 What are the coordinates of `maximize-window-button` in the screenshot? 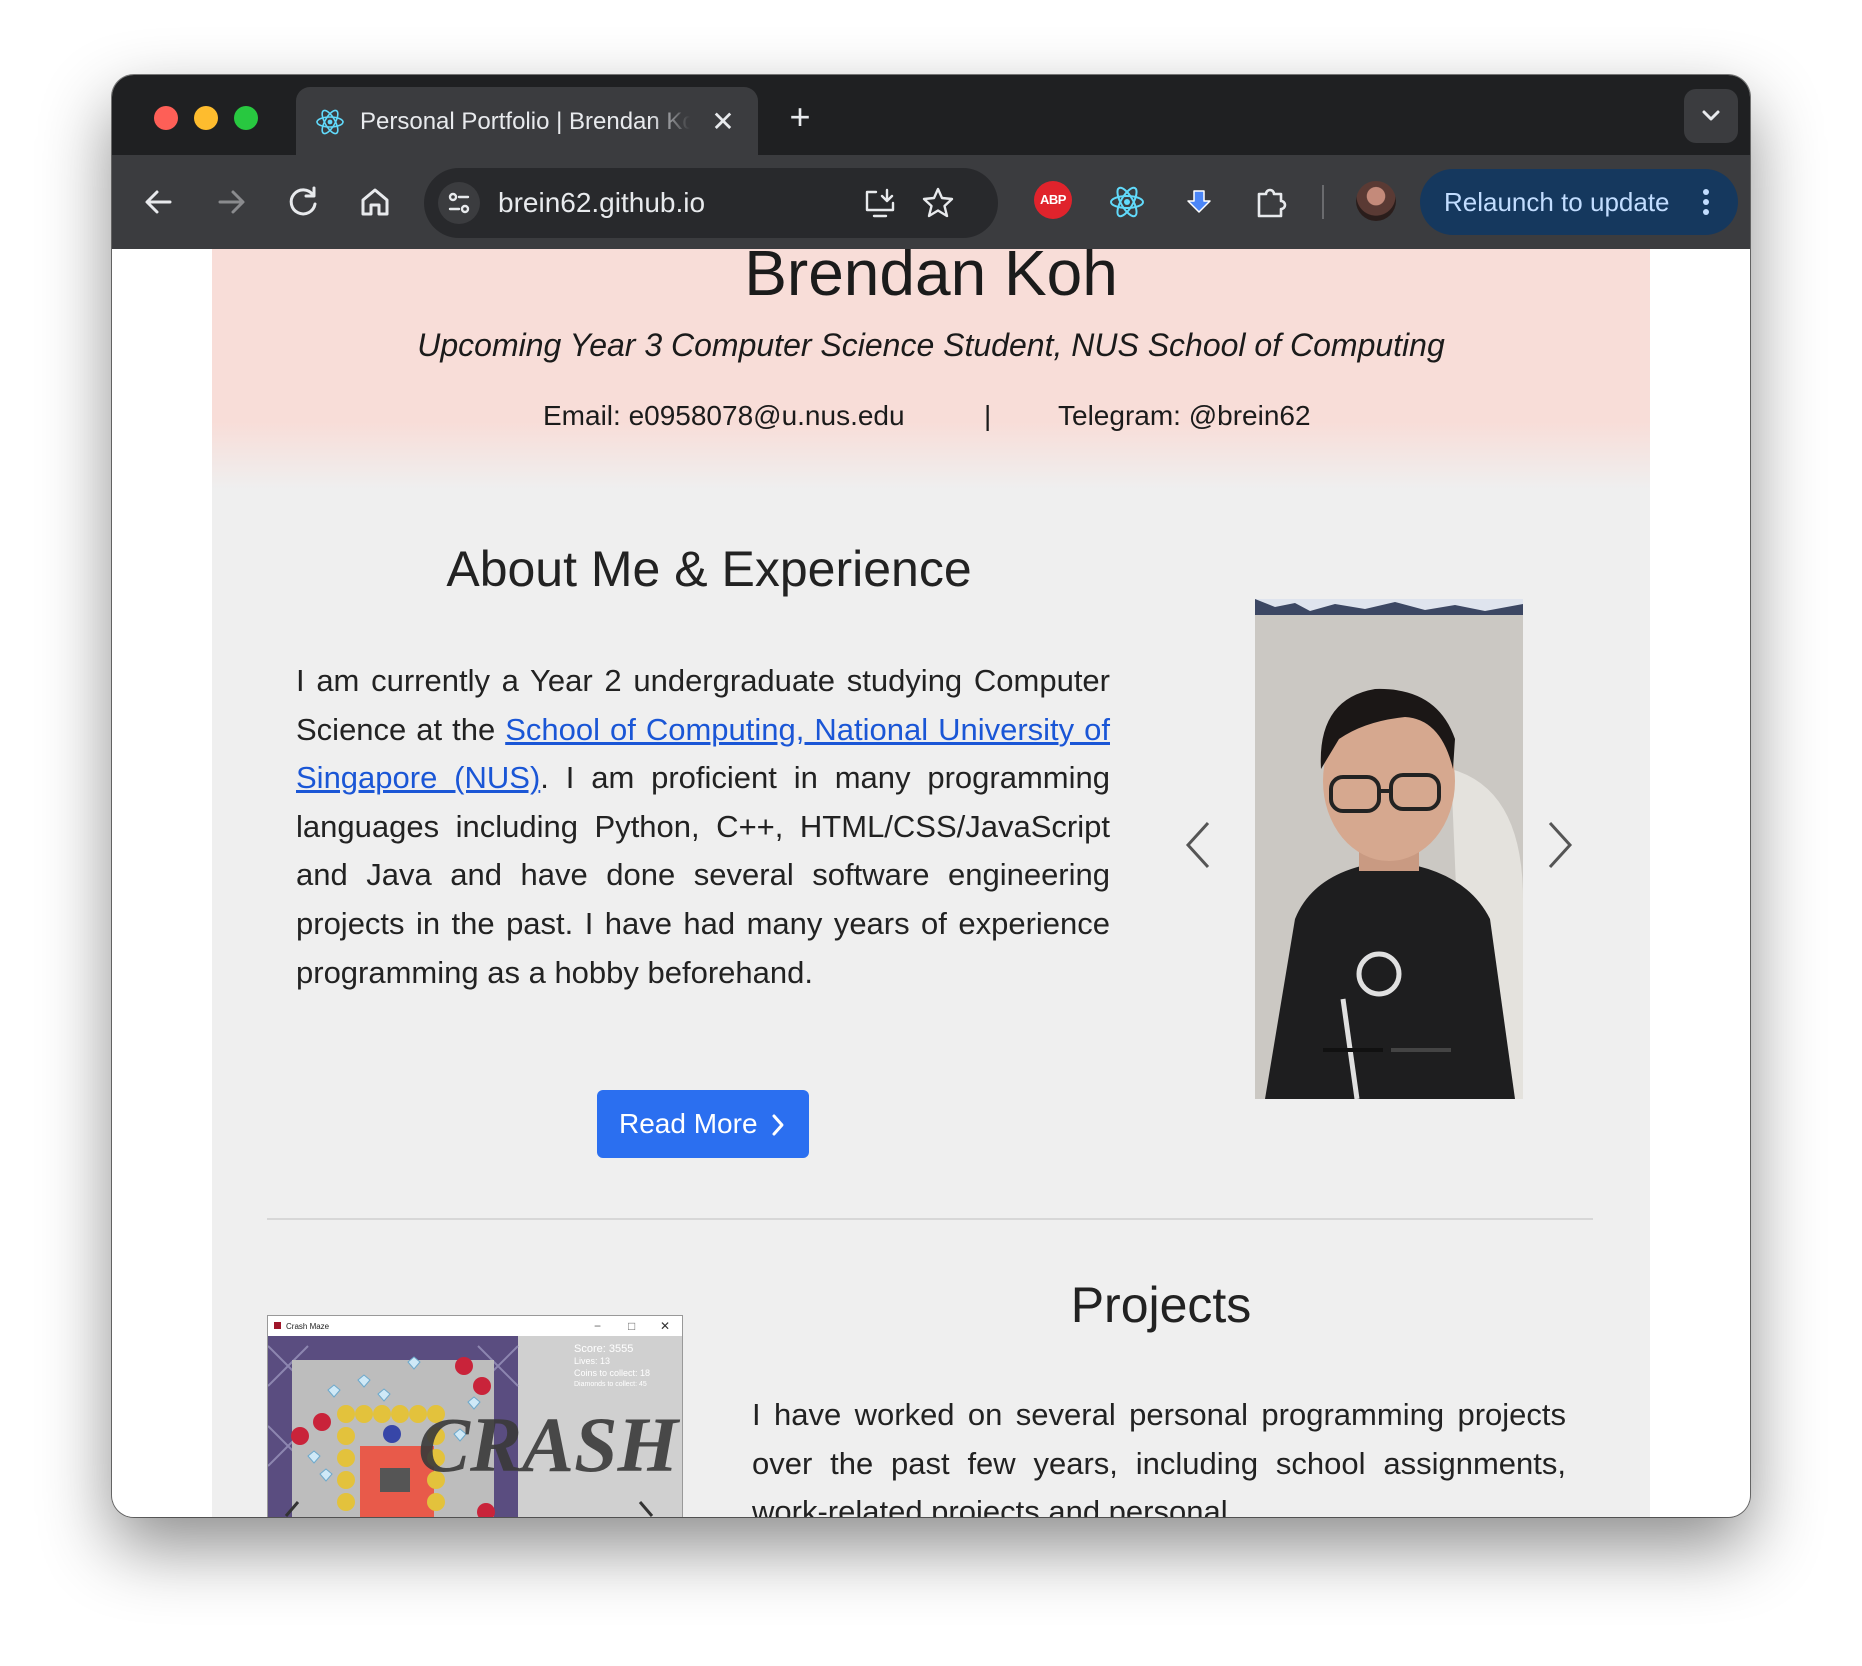 It's located at (246, 118).